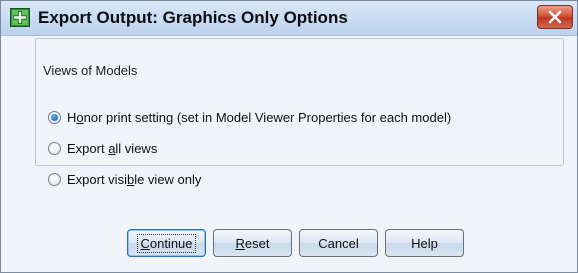 The image size is (578, 273). I want to click on help-button: Help, so click(424, 243).